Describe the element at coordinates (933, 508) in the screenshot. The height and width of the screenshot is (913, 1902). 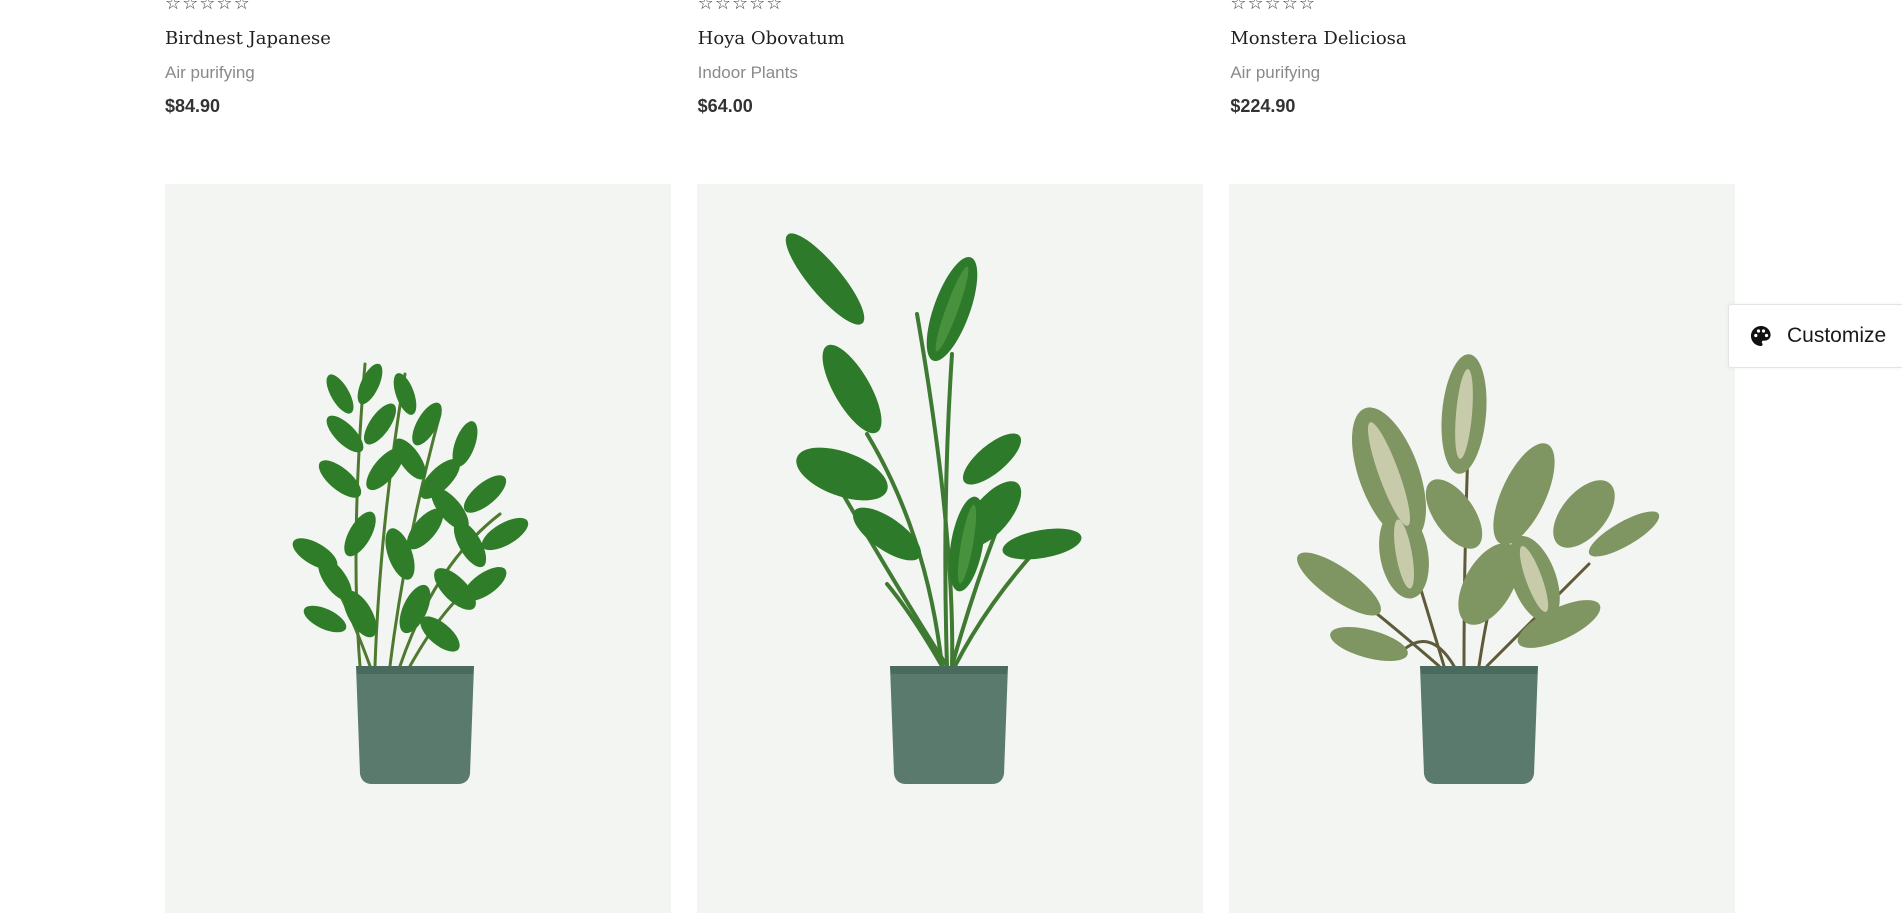
I see `bird-of-paradise-illustration` at that location.